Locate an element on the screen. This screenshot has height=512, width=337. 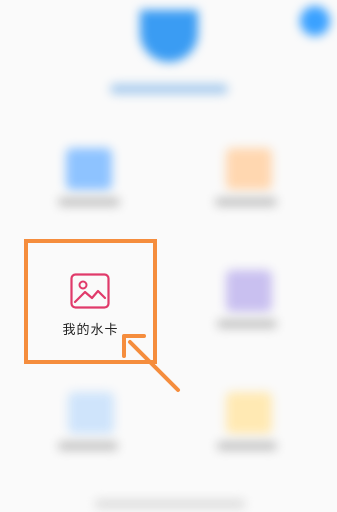
tile-4-label is located at coordinates (247, 324).